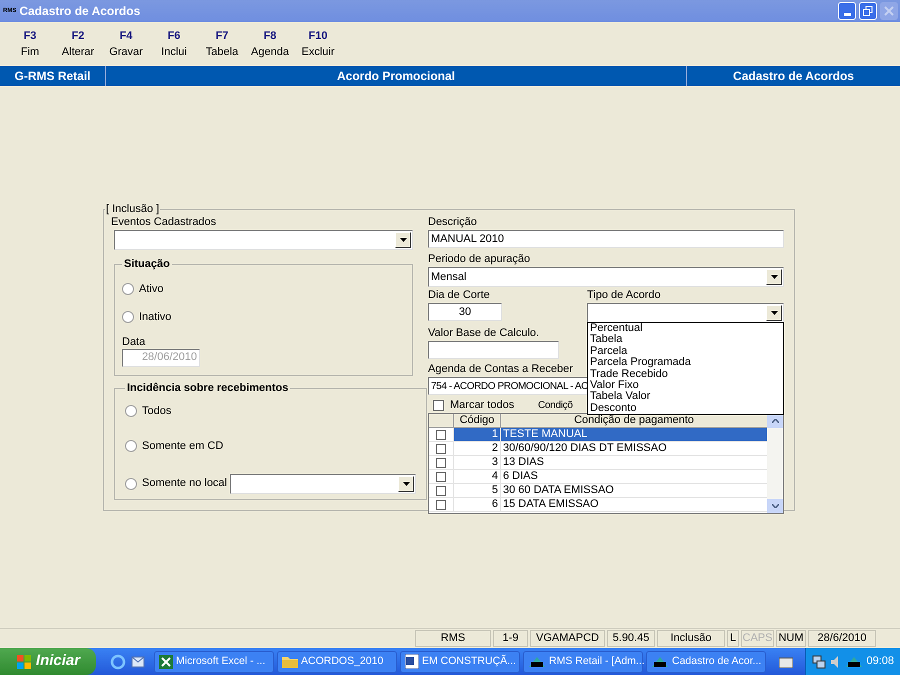 The image size is (900, 675). Describe the element at coordinates (290, 661) in the screenshot. I see `folder-icon` at that location.